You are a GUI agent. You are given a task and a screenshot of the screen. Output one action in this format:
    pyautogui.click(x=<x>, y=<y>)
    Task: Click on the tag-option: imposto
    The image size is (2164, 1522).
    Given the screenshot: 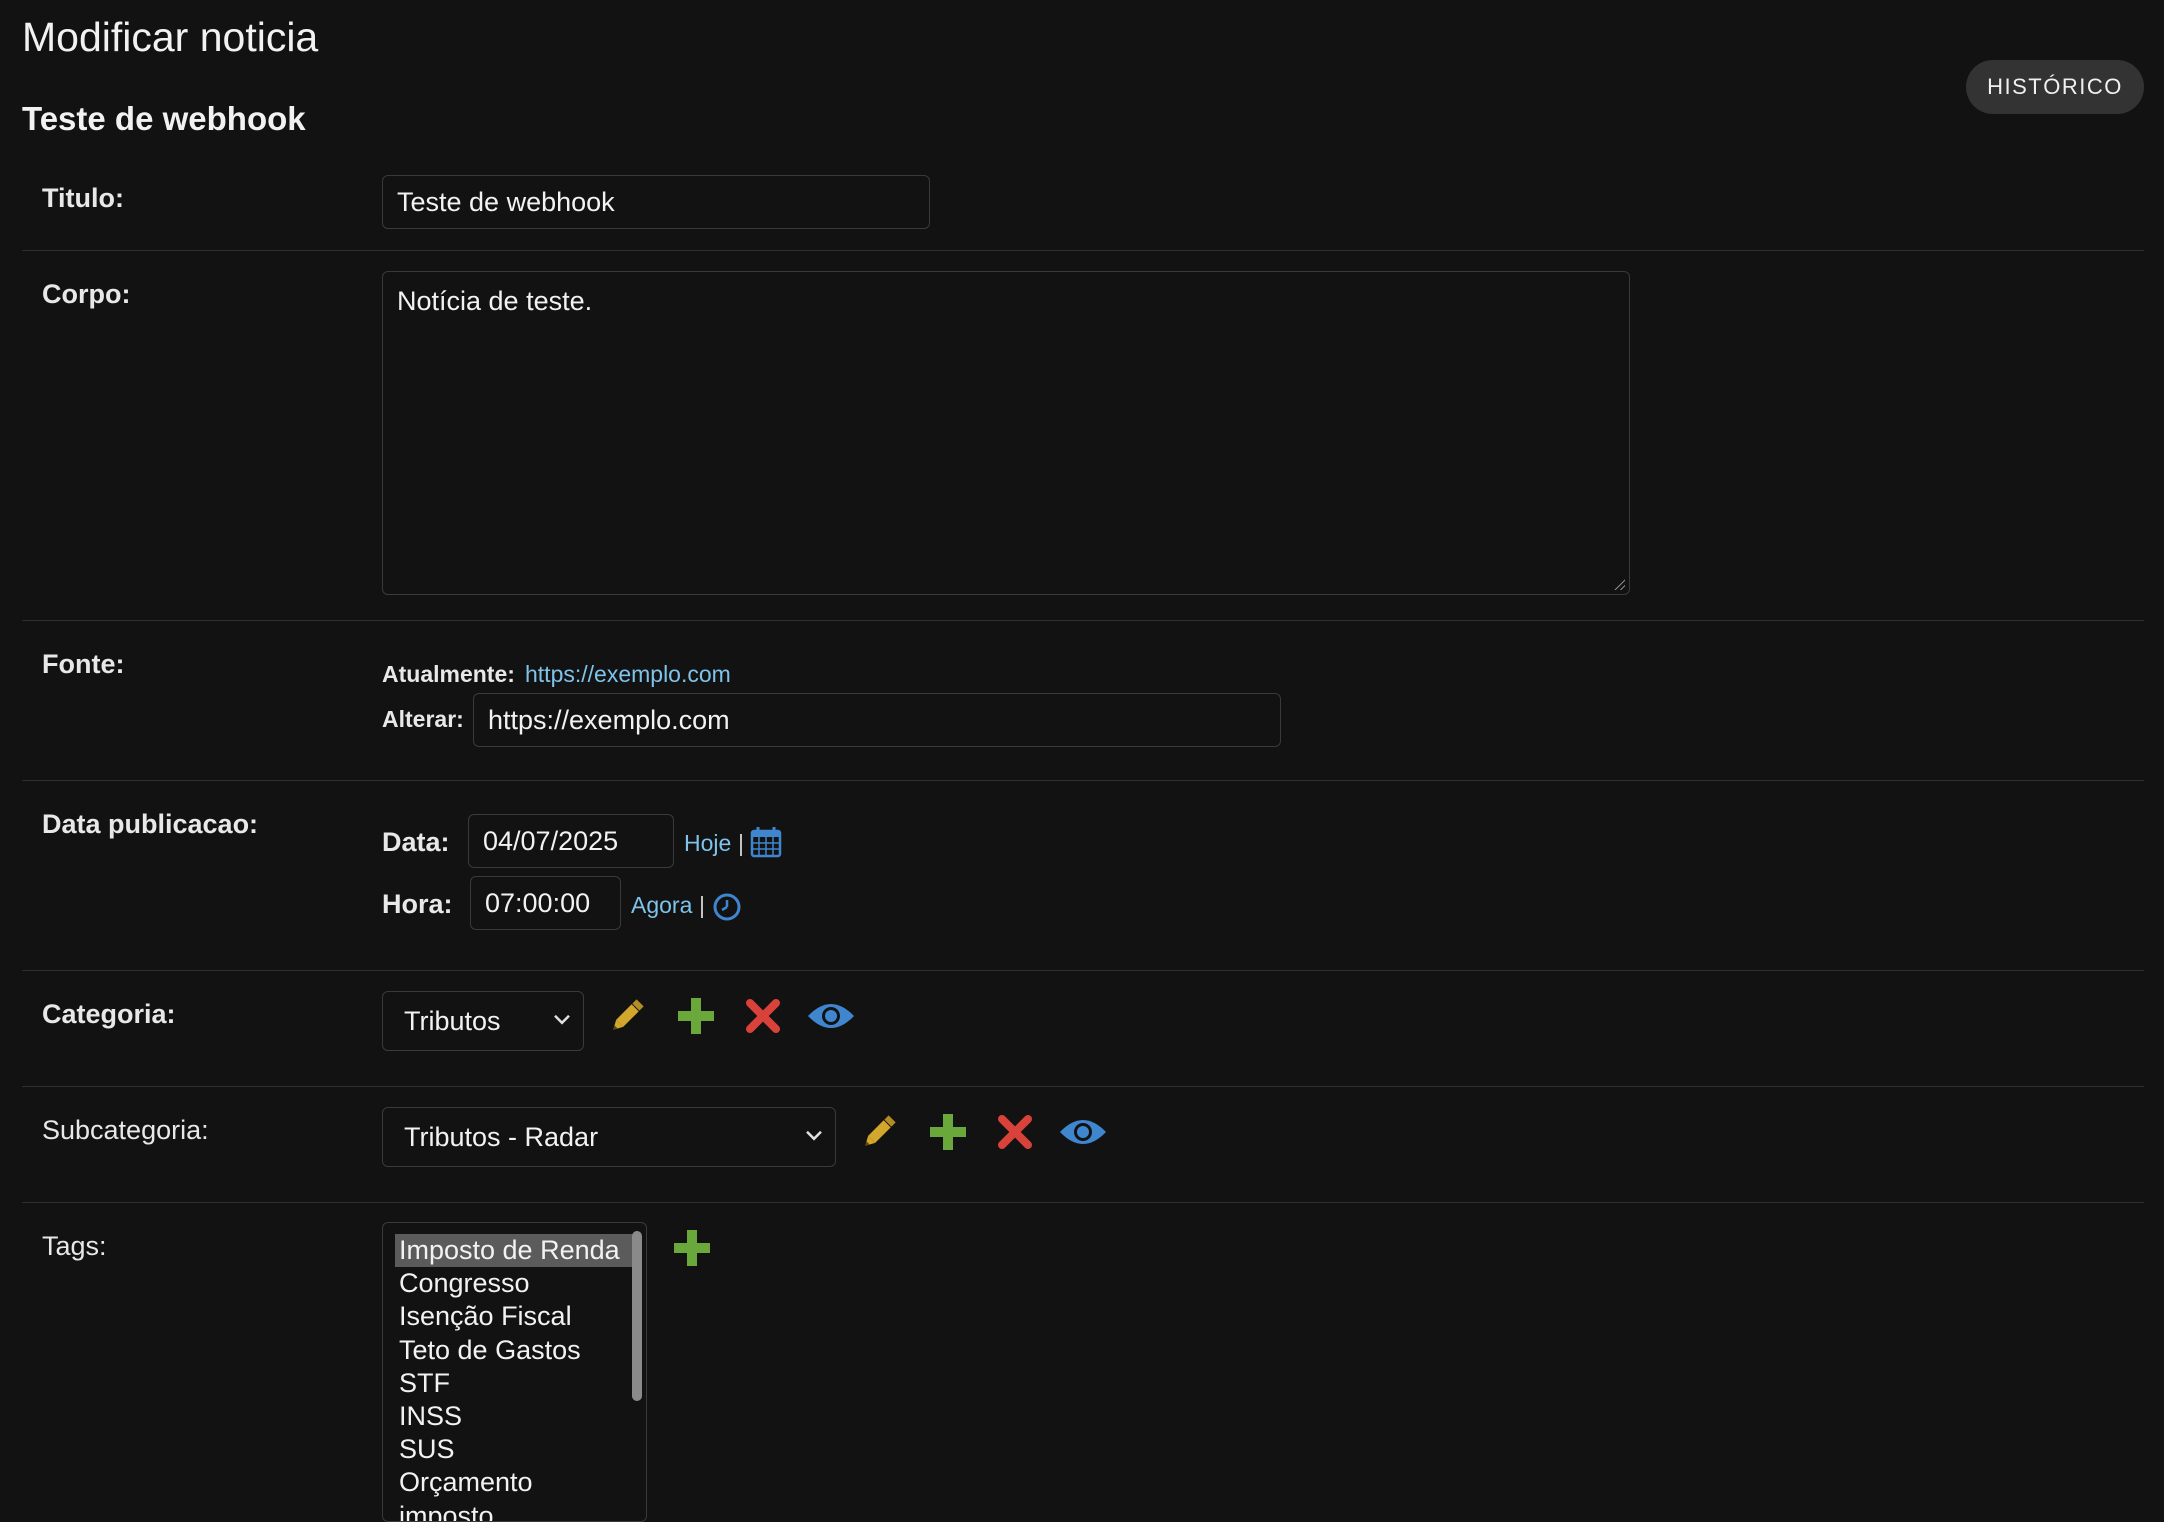 What is the action you would take?
    pyautogui.click(x=514, y=1511)
    